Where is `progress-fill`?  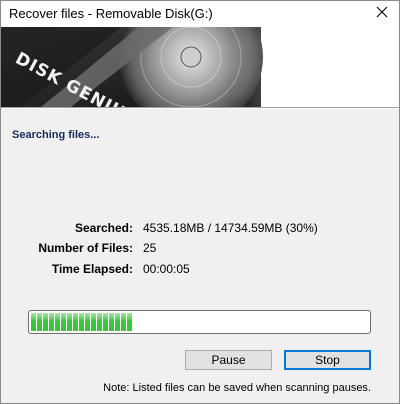
progress-fill is located at coordinates (81, 322).